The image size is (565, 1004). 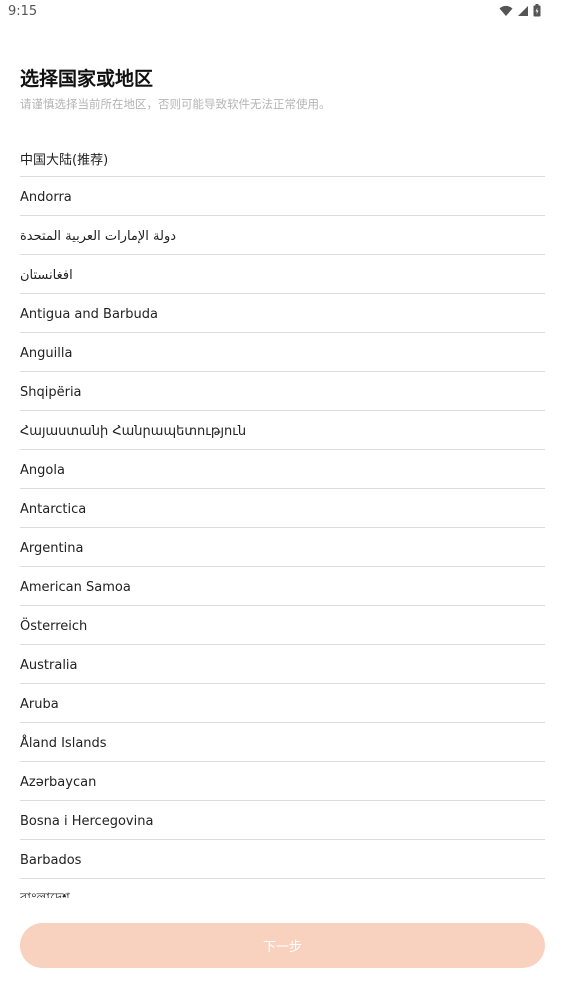 What do you see at coordinates (282, 12) in the screenshot?
I see `status-bar: 9:15` at bounding box center [282, 12].